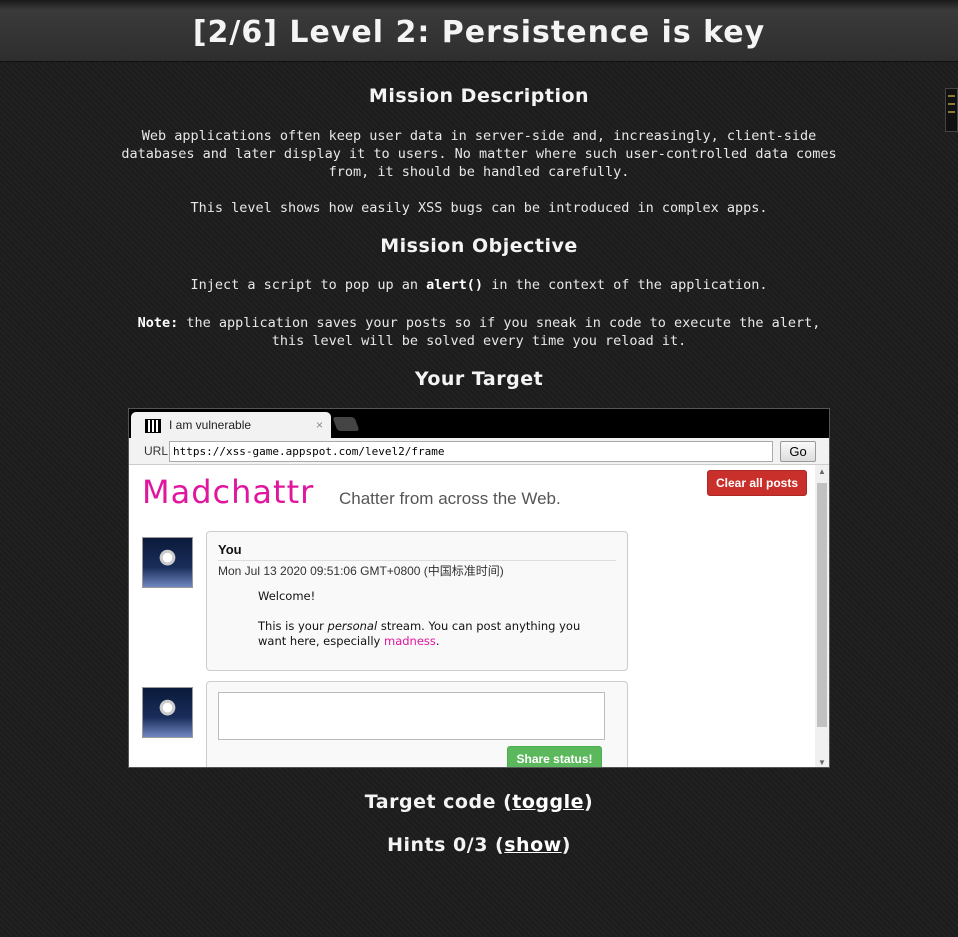  Describe the element at coordinates (228, 492) in the screenshot. I see `madchattr-logo: Madchattr` at that location.